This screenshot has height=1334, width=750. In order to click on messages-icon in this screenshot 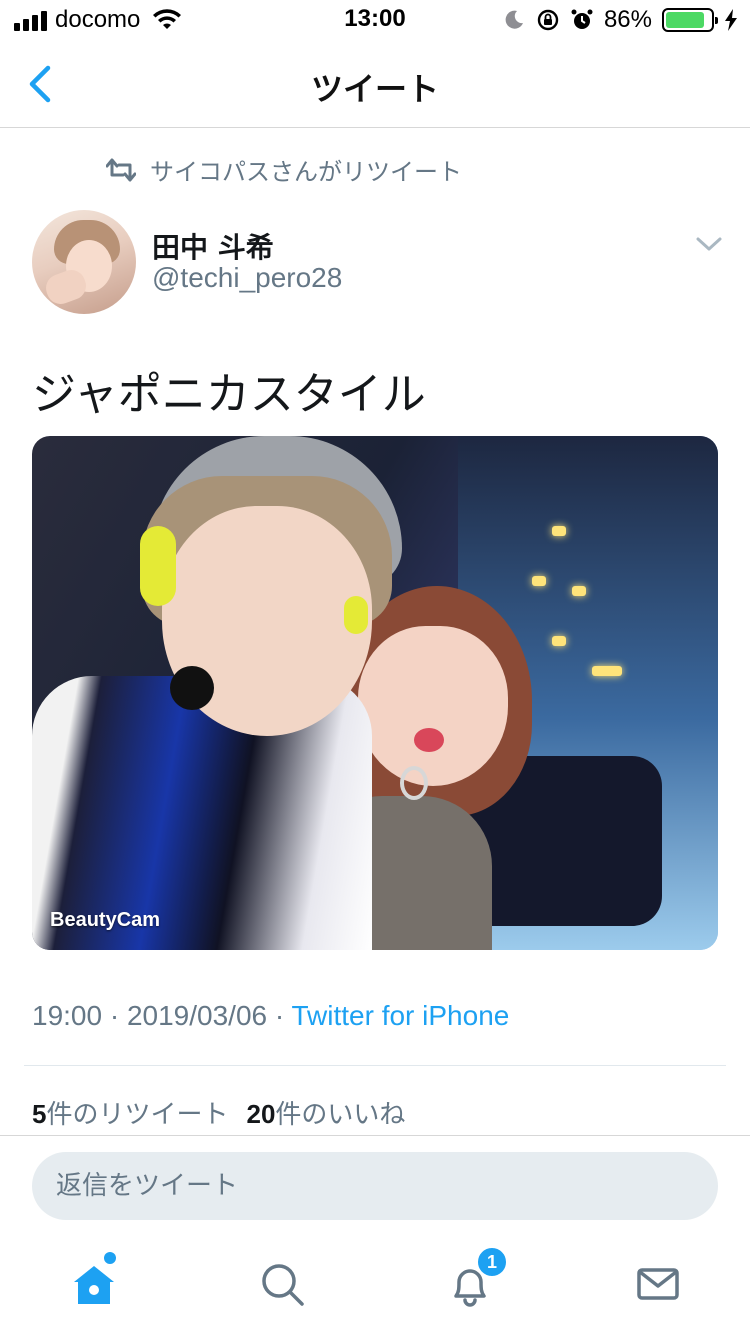, I will do `click(658, 1284)`.